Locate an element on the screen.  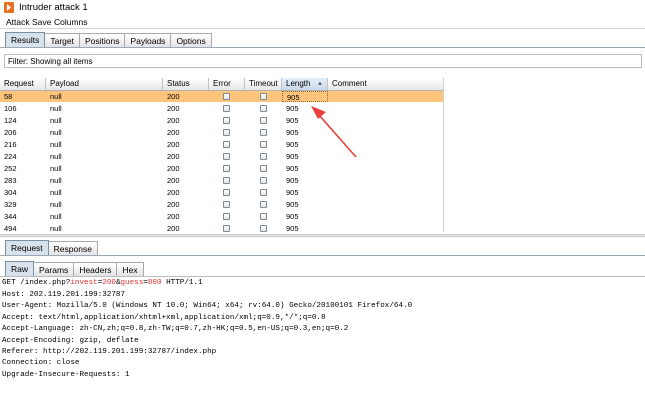
tab-options: Options is located at coordinates (191, 40).